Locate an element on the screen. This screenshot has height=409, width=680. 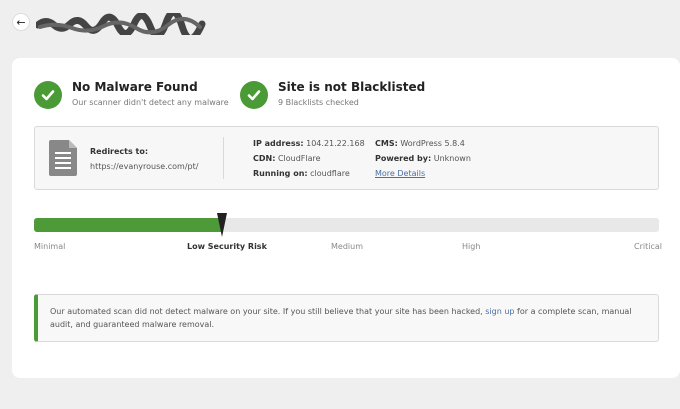
risk-marker-icon is located at coordinates (222, 225).